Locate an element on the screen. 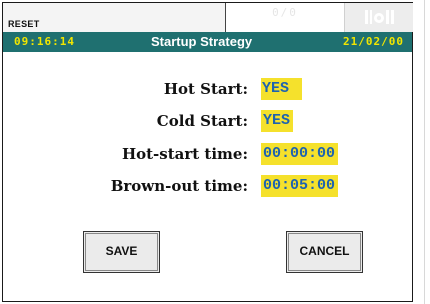 The height and width of the screenshot is (304, 430). cold-start-label: Cold Start: is located at coordinates (202, 121).